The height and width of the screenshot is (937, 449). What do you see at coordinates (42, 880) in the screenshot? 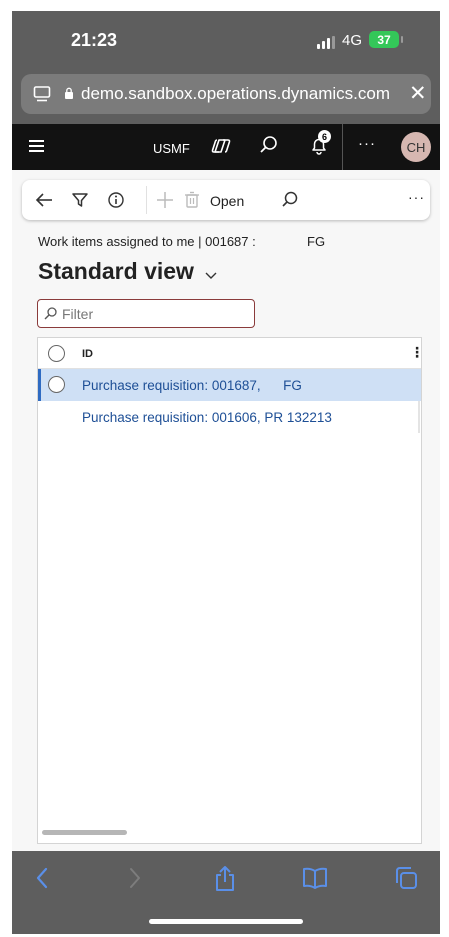
I see `back-icon` at bounding box center [42, 880].